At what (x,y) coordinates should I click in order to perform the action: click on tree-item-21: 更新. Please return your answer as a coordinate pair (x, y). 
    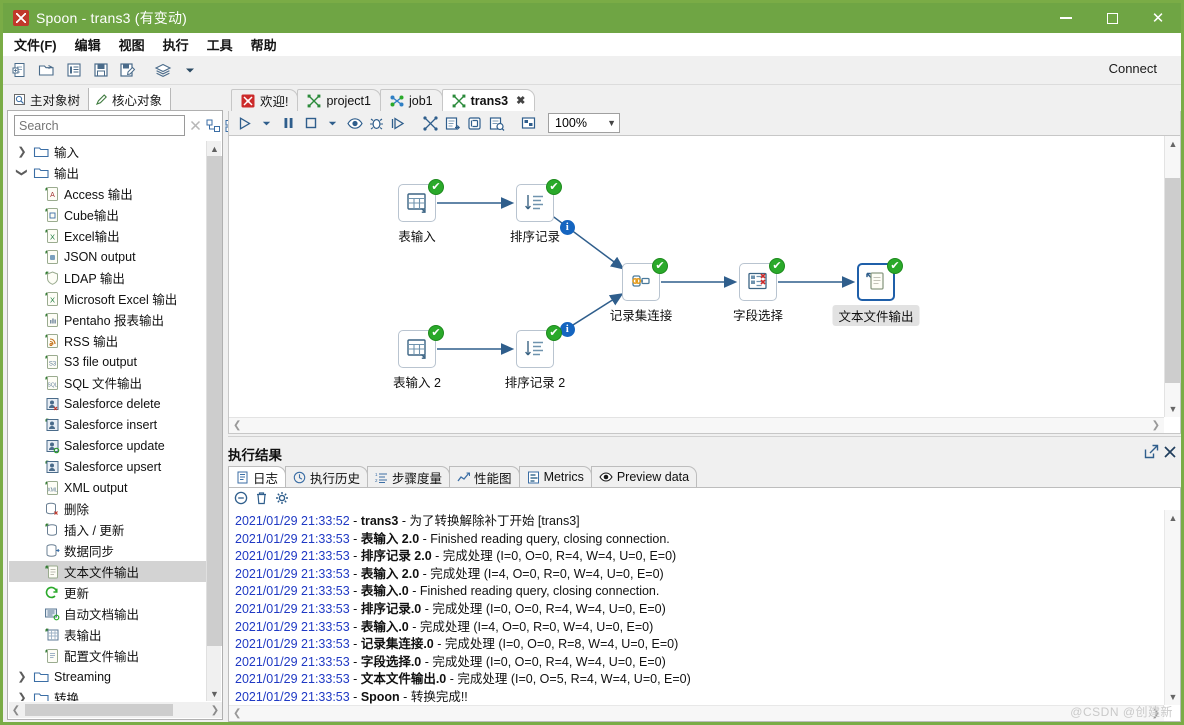
    Looking at the image, I should click on (107, 592).